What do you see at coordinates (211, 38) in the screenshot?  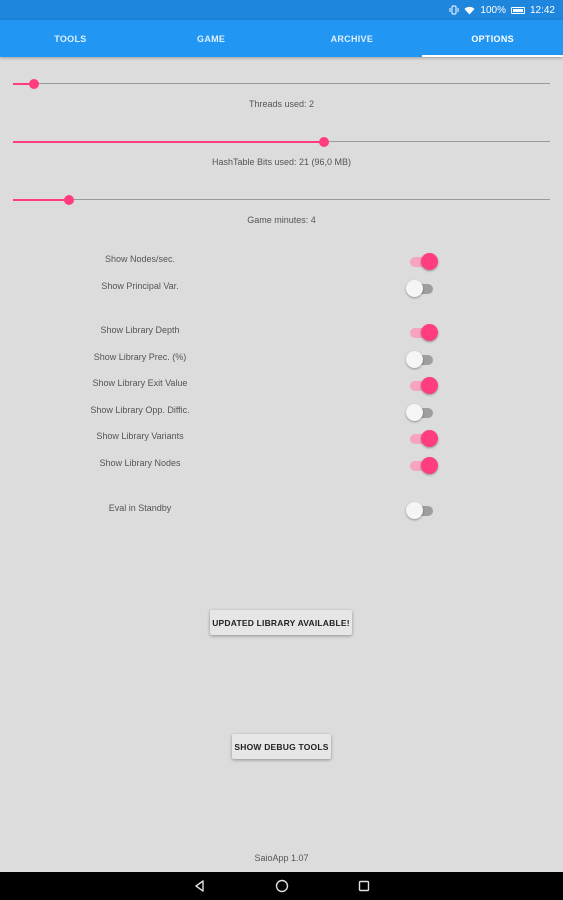 I see `tab-game: GAME` at bounding box center [211, 38].